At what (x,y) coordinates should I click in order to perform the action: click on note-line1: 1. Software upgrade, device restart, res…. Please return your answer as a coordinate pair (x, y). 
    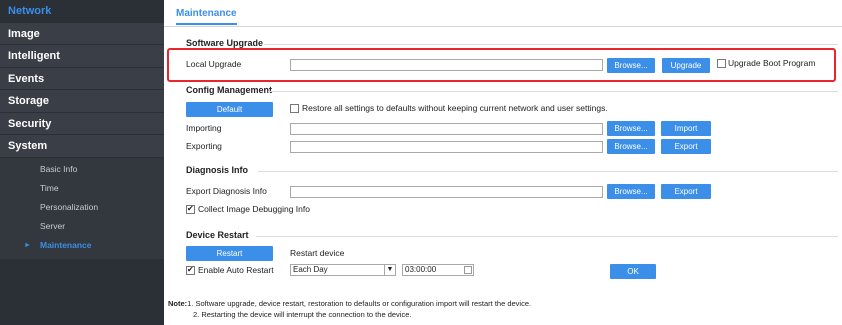
    Looking at the image, I should click on (359, 303).